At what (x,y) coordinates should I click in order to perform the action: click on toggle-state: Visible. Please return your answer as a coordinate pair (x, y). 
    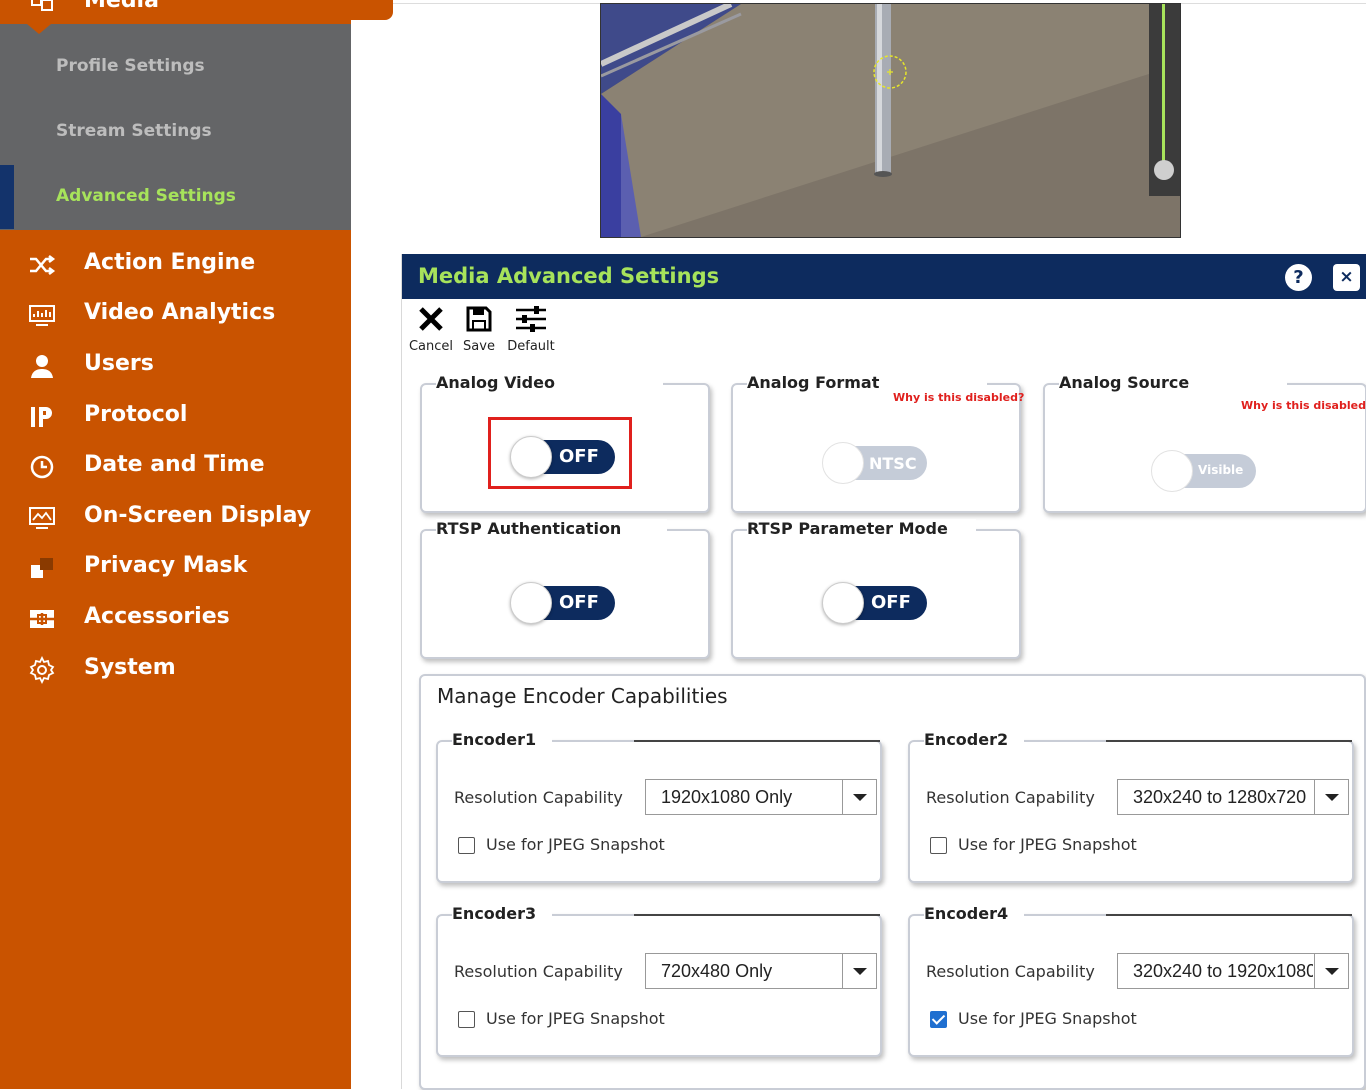
    Looking at the image, I should click on (1221, 470).